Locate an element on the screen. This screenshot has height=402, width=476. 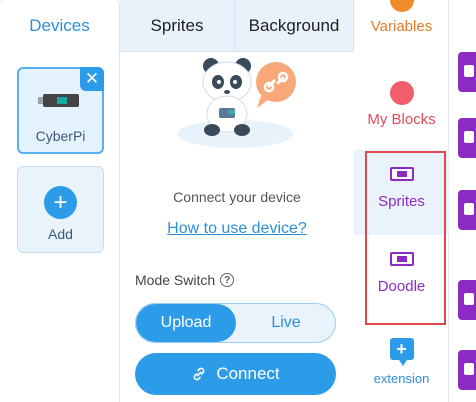
device-card-cyberpi: ✕ CyberPi is located at coordinates (60, 110).